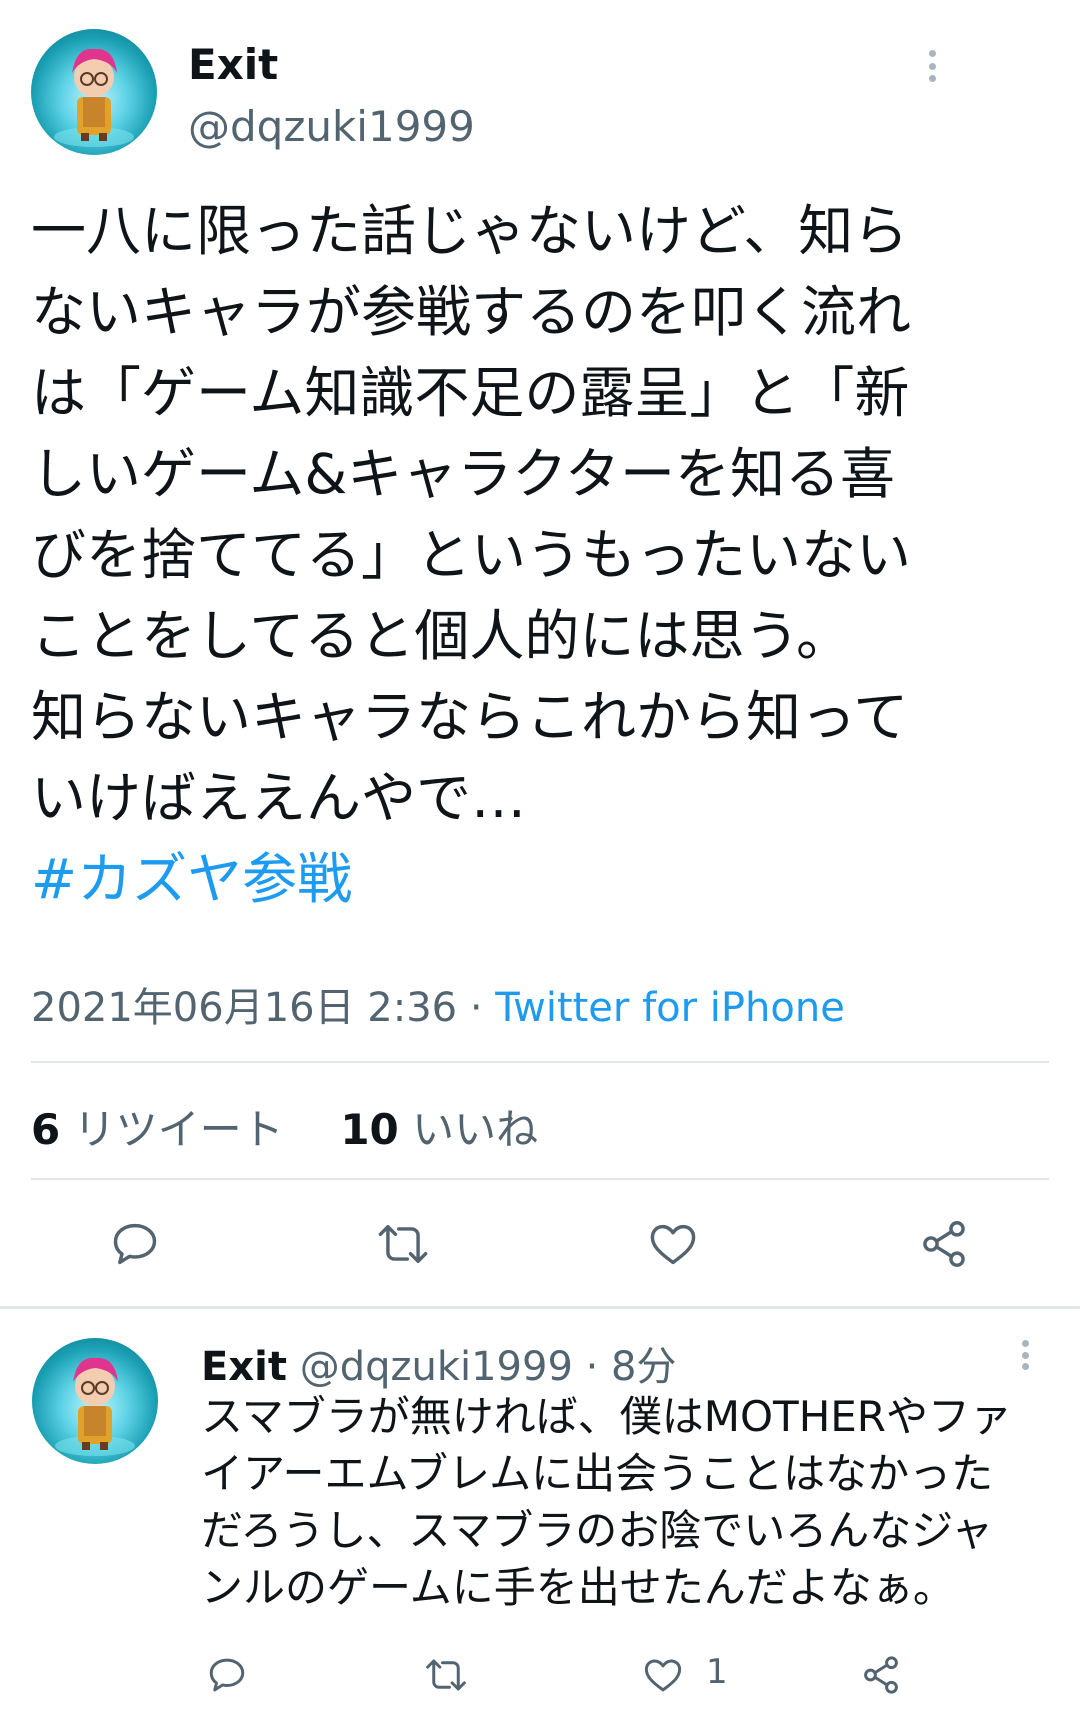 Image resolution: width=1080 pixels, height=1728 pixels. I want to click on retweet-count: 6, so click(46, 1129).